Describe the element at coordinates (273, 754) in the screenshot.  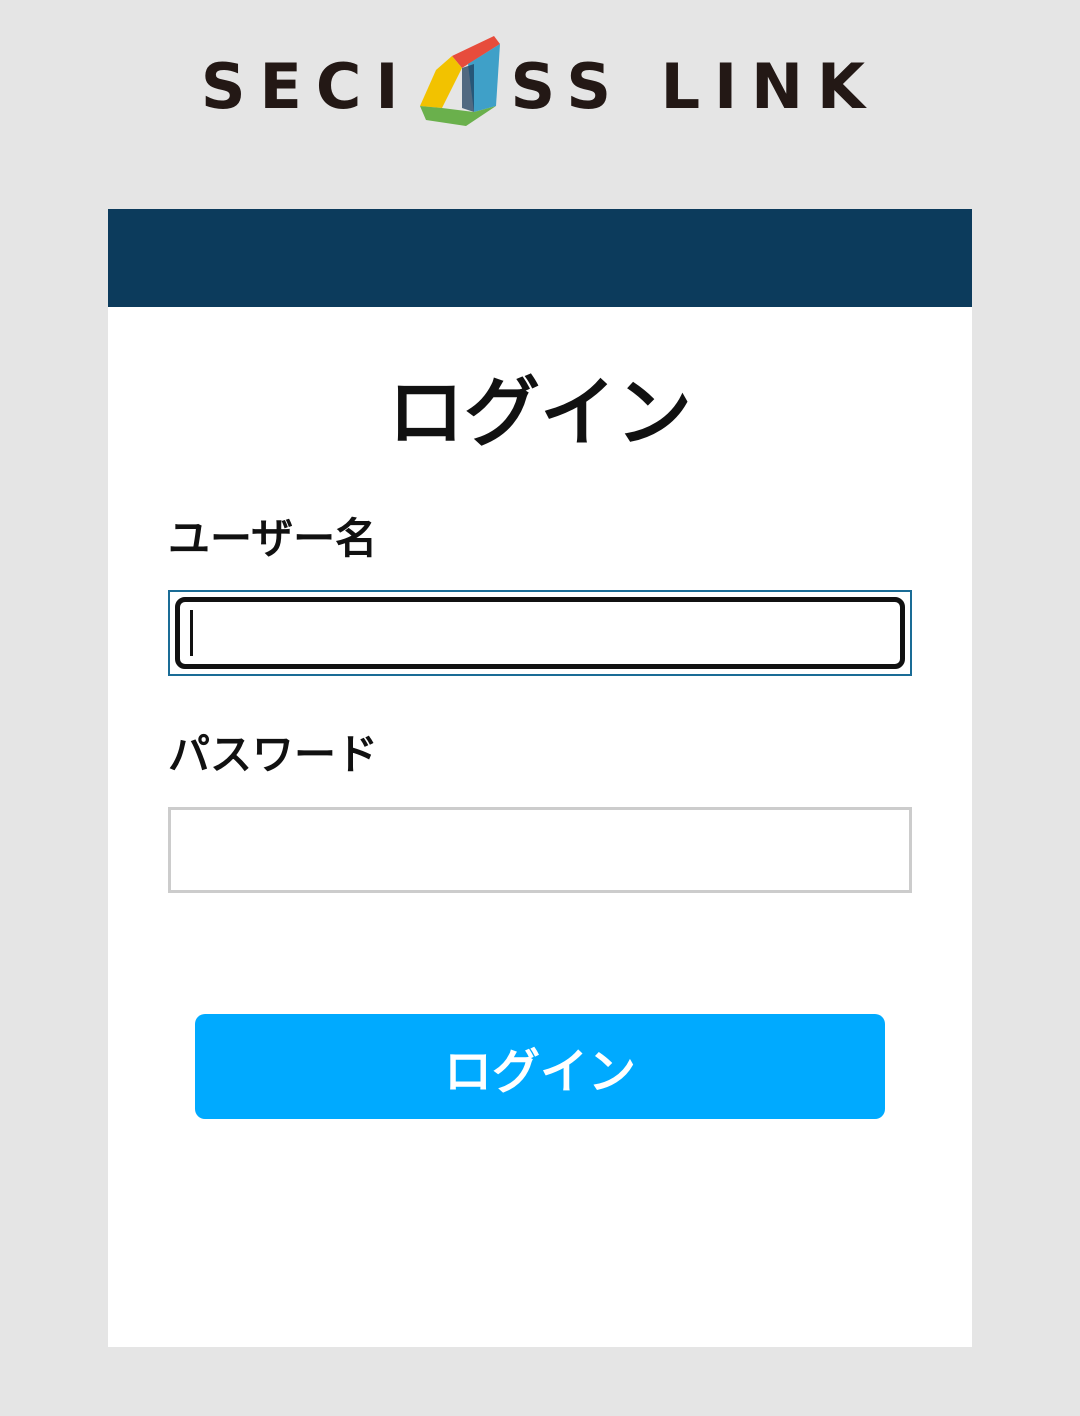
I see `password-label: パスワード` at that location.